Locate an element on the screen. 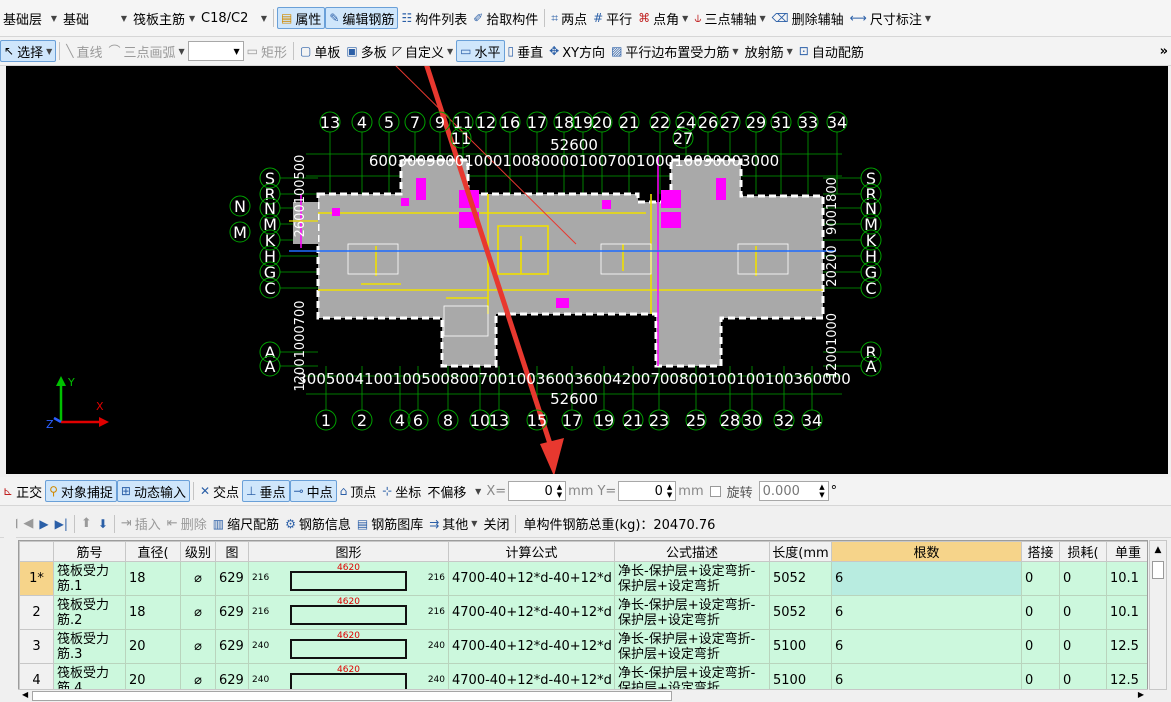  rotate-checkbox is located at coordinates (715, 491).